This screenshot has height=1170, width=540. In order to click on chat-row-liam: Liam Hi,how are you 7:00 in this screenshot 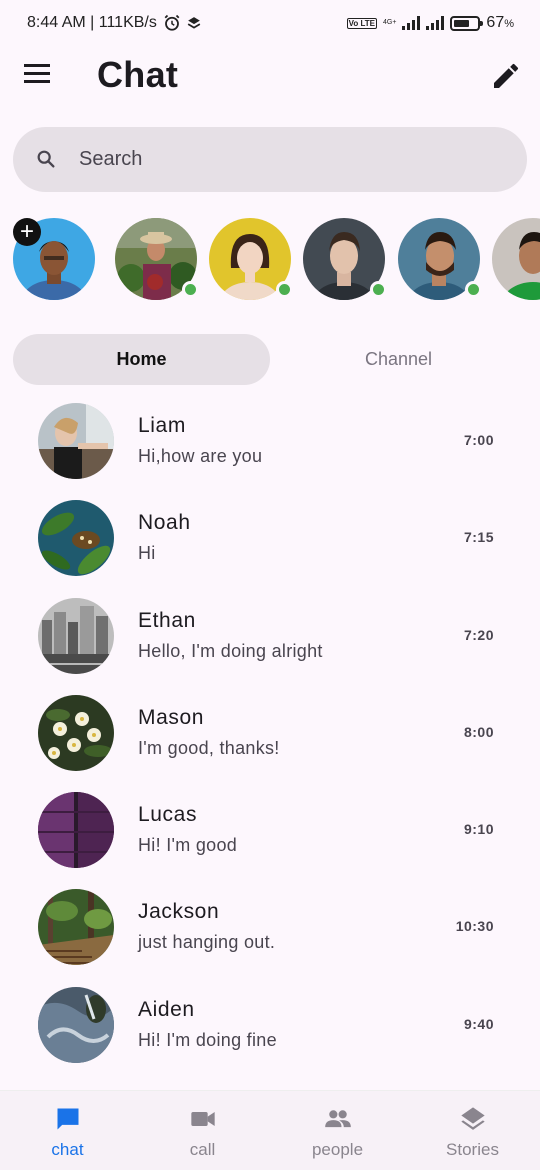, I will do `click(270, 439)`.